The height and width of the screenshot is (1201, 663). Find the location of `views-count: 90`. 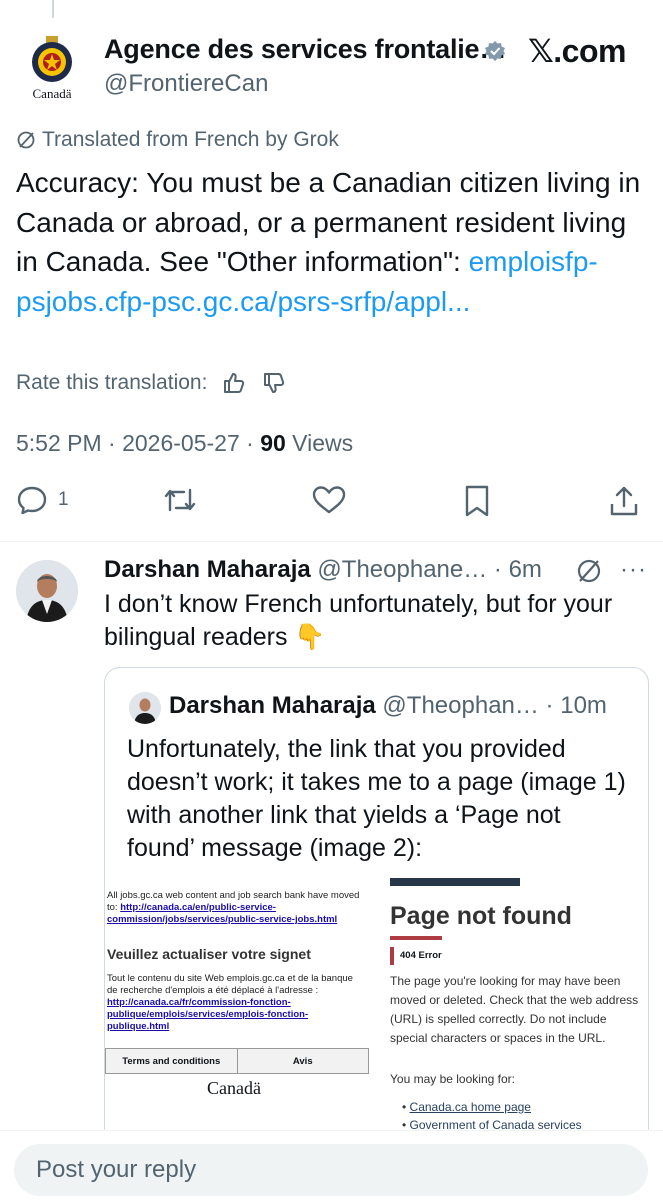

views-count: 90 is located at coordinates (273, 443).